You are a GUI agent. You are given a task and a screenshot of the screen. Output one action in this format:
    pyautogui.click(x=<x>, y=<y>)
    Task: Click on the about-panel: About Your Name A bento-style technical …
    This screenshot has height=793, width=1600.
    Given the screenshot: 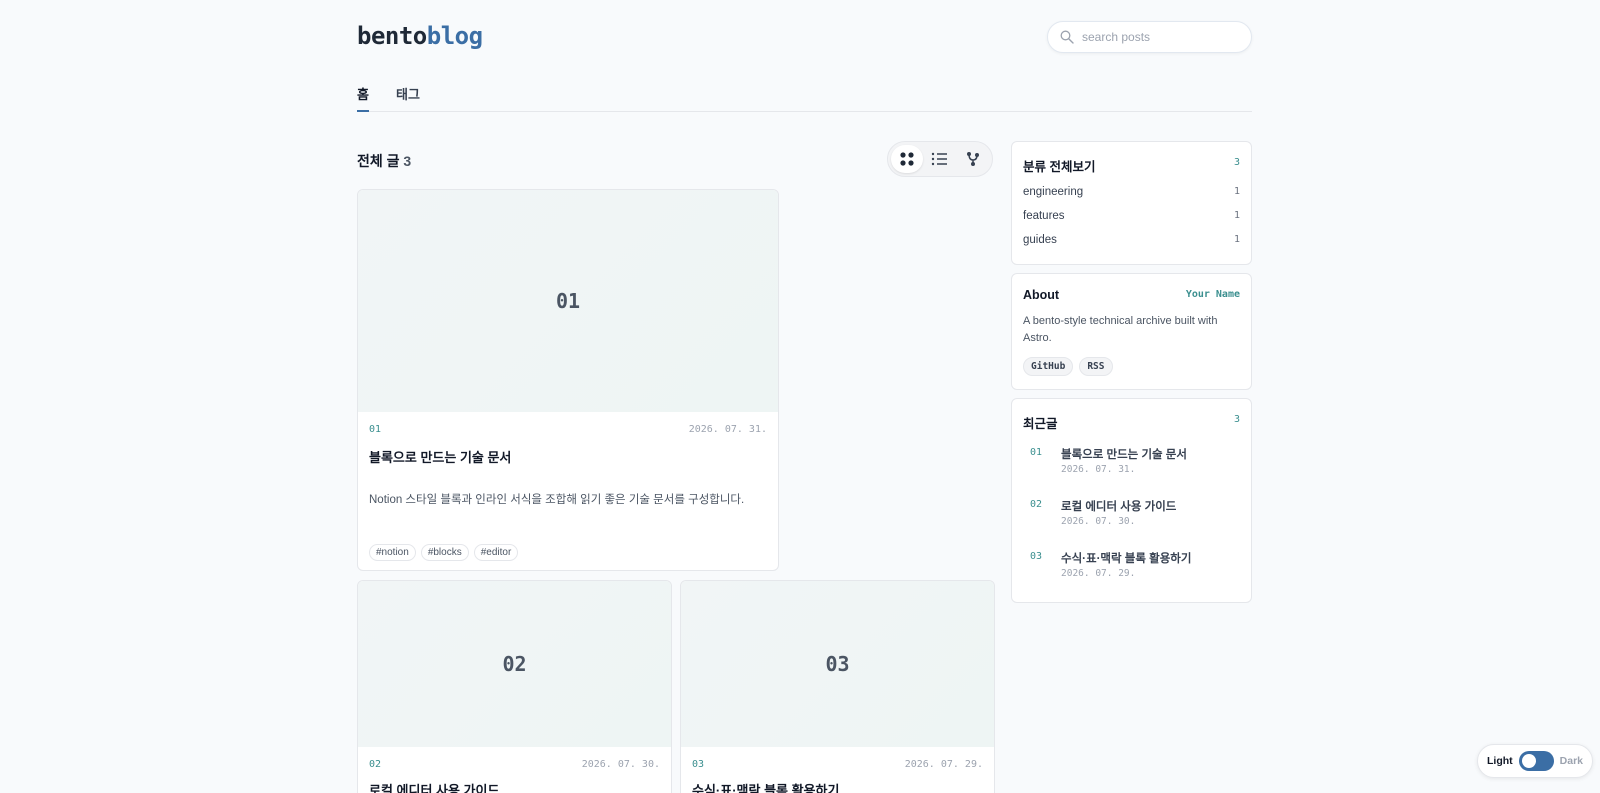 What is the action you would take?
    pyautogui.click(x=1131, y=331)
    